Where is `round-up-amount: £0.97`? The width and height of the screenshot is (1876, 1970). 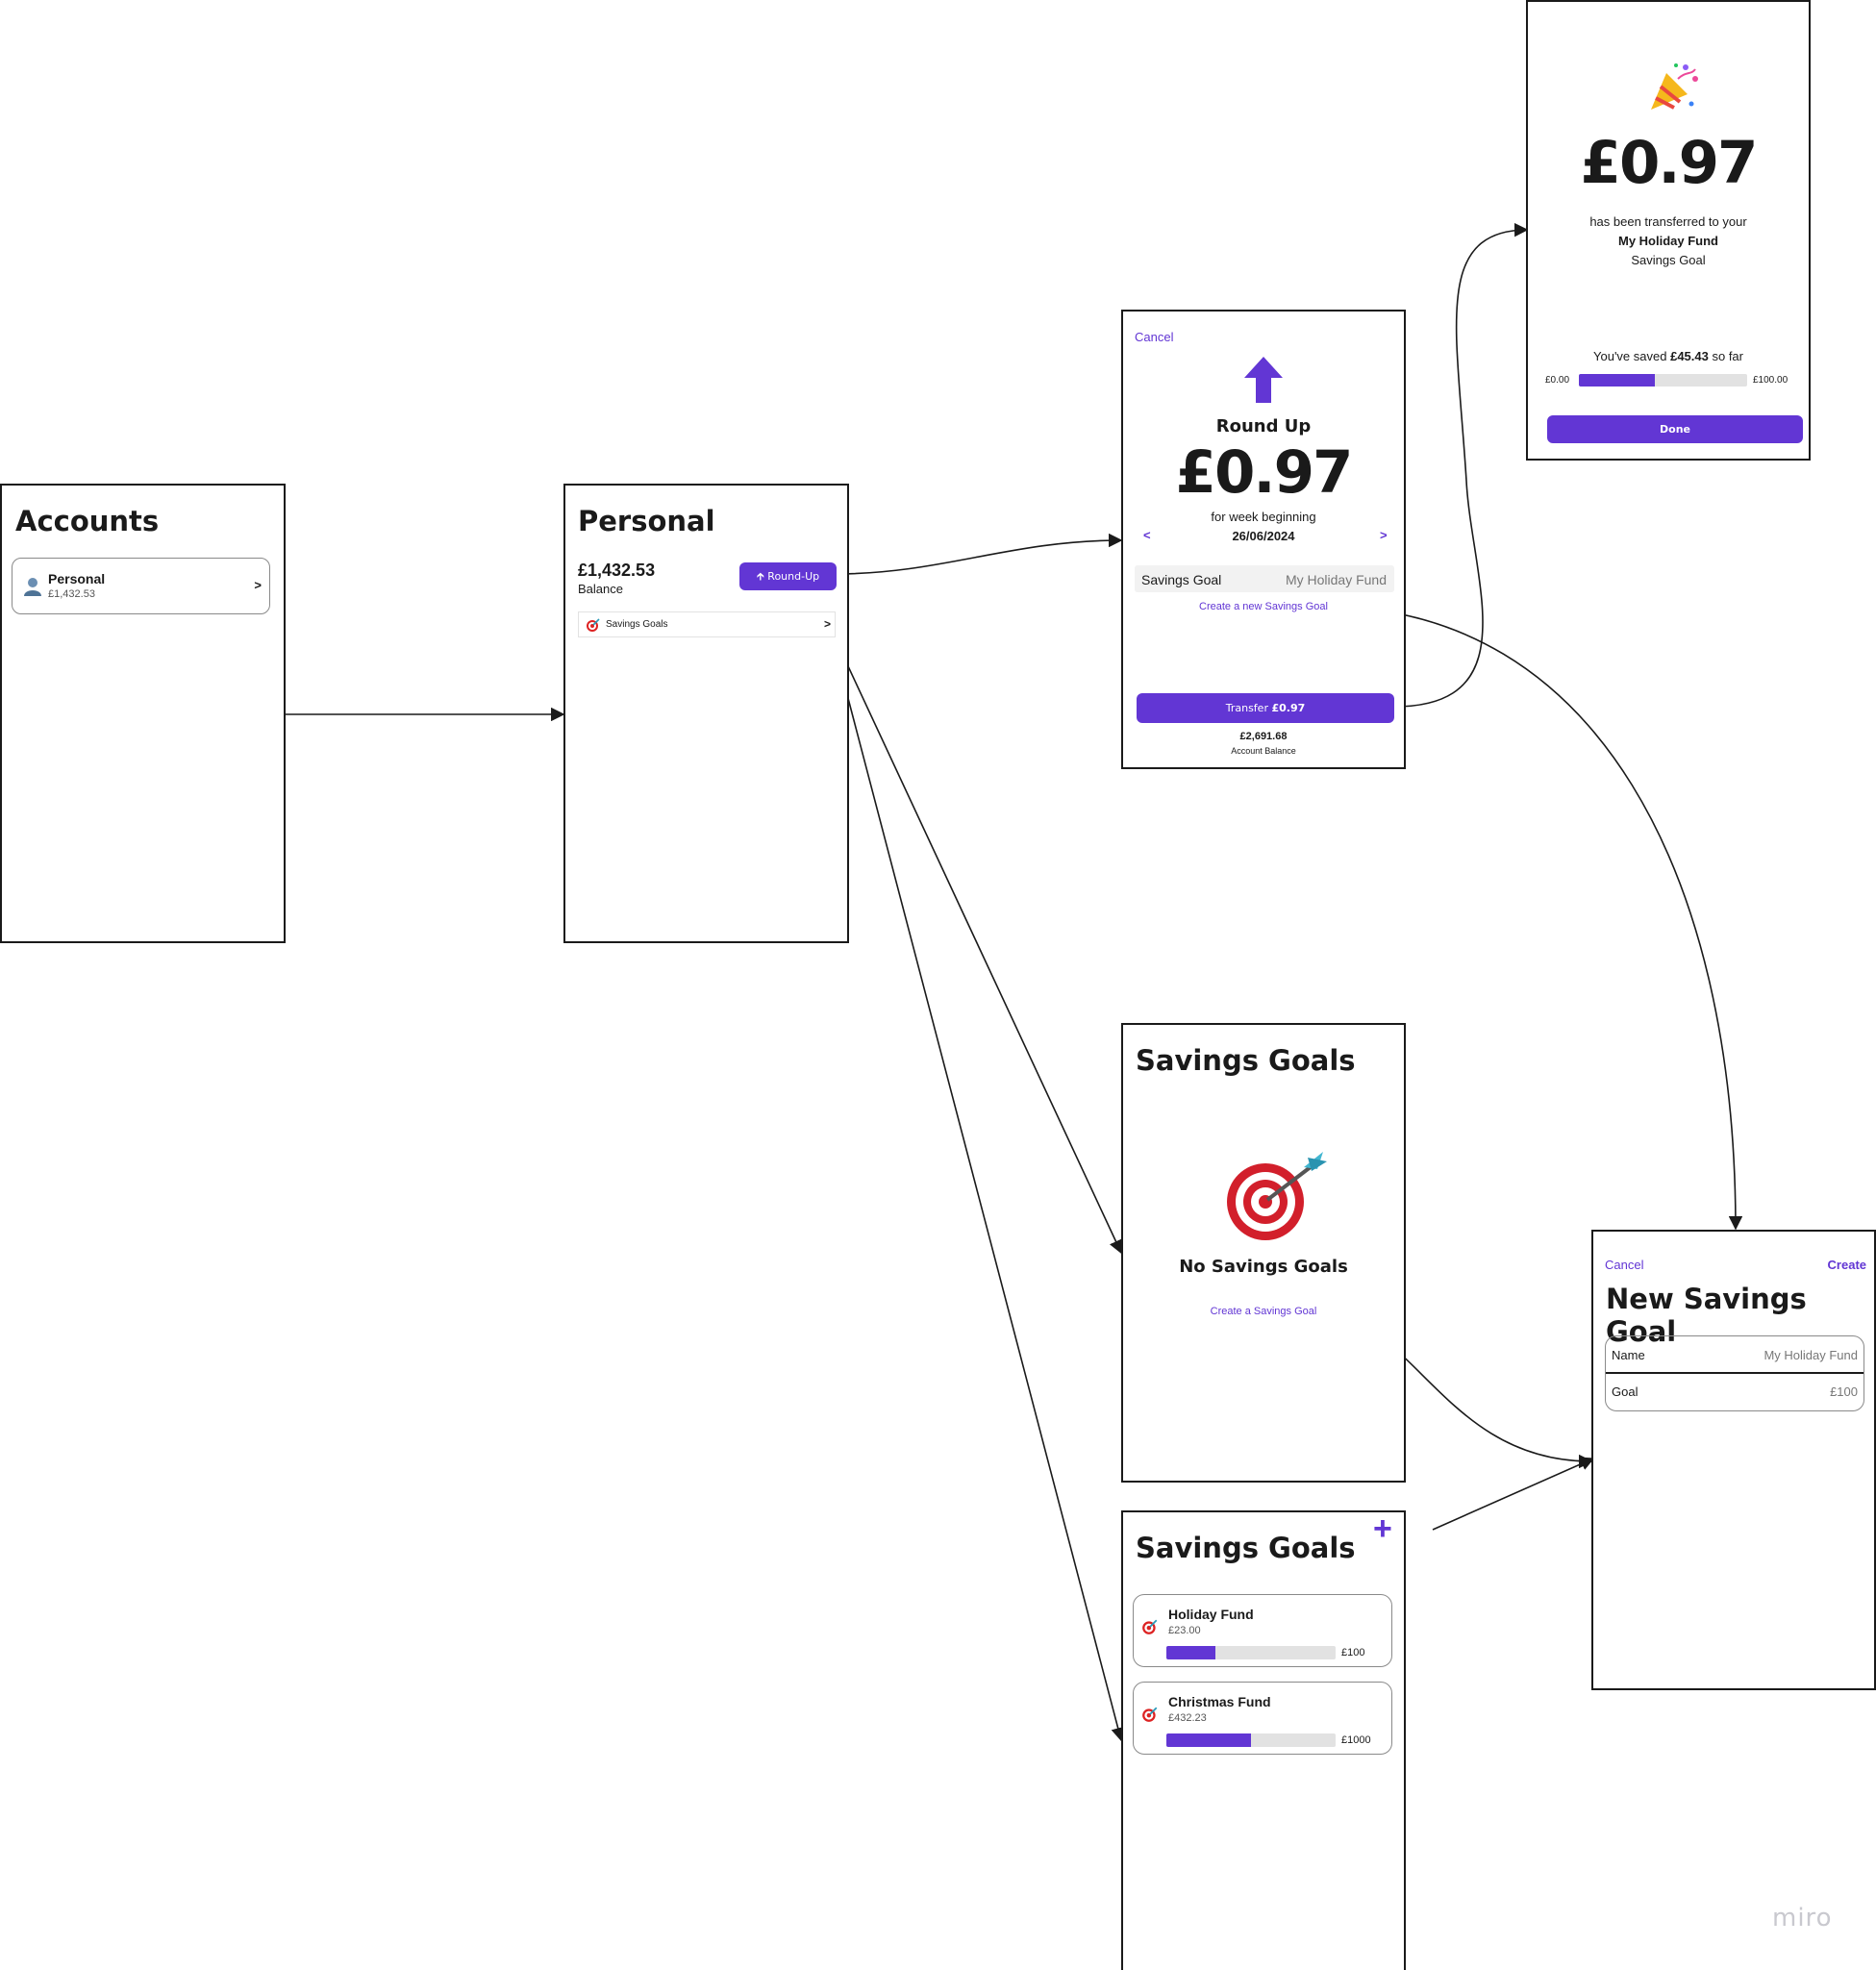 round-up-amount: £0.97 is located at coordinates (1264, 472).